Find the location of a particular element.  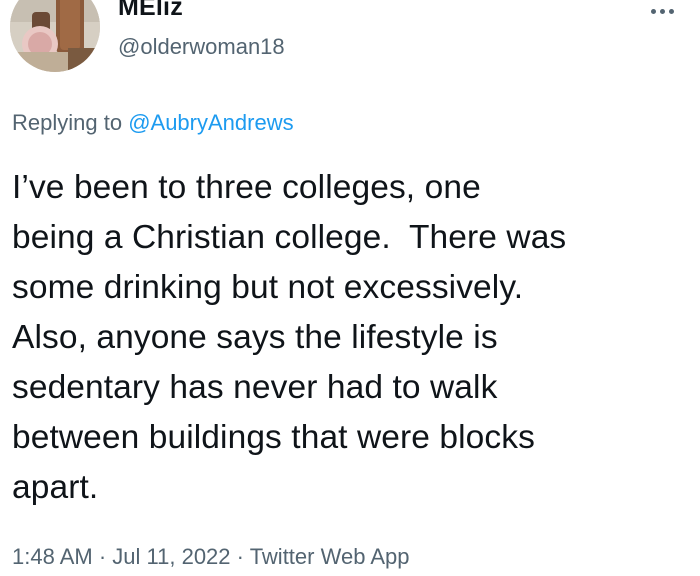

reply-mention-link: @AubryAndrews is located at coordinates (210, 122).